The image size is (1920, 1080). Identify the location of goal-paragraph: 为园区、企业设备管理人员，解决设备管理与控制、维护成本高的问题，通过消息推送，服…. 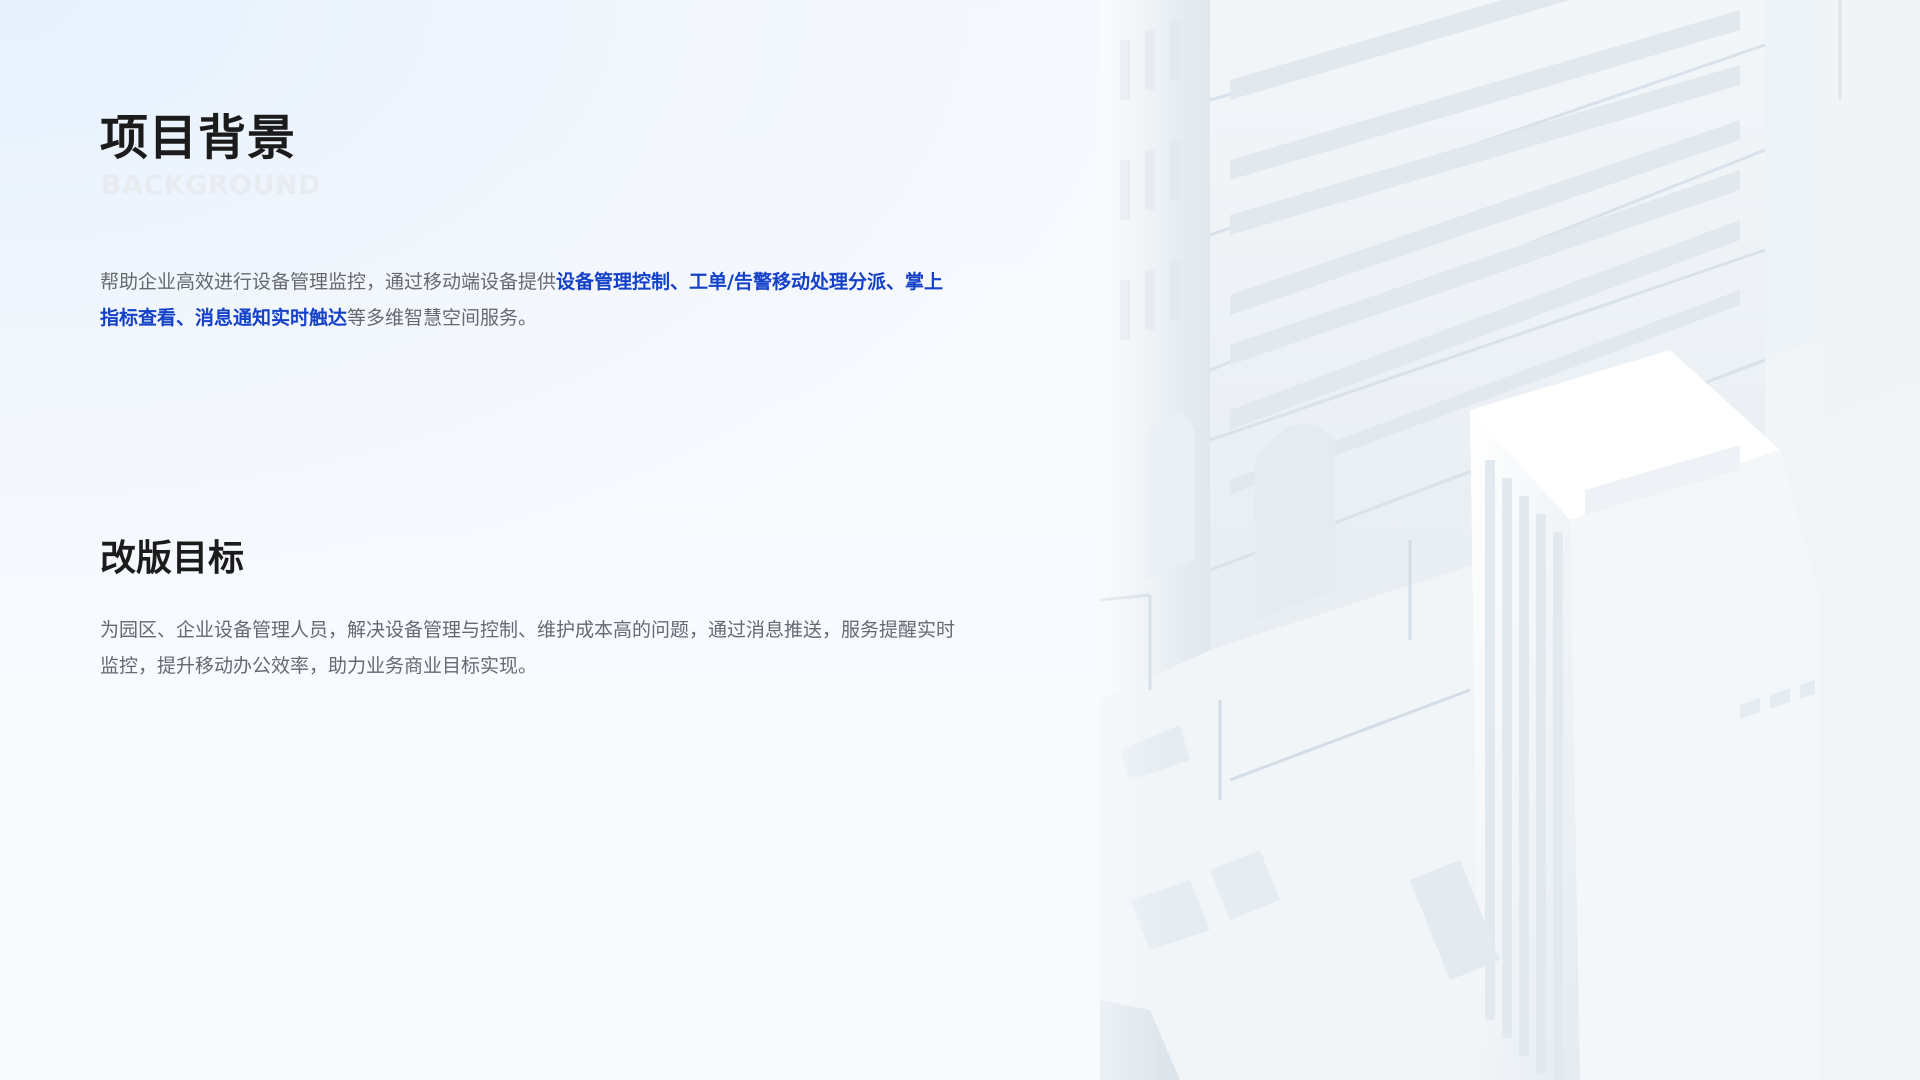
(528, 648).